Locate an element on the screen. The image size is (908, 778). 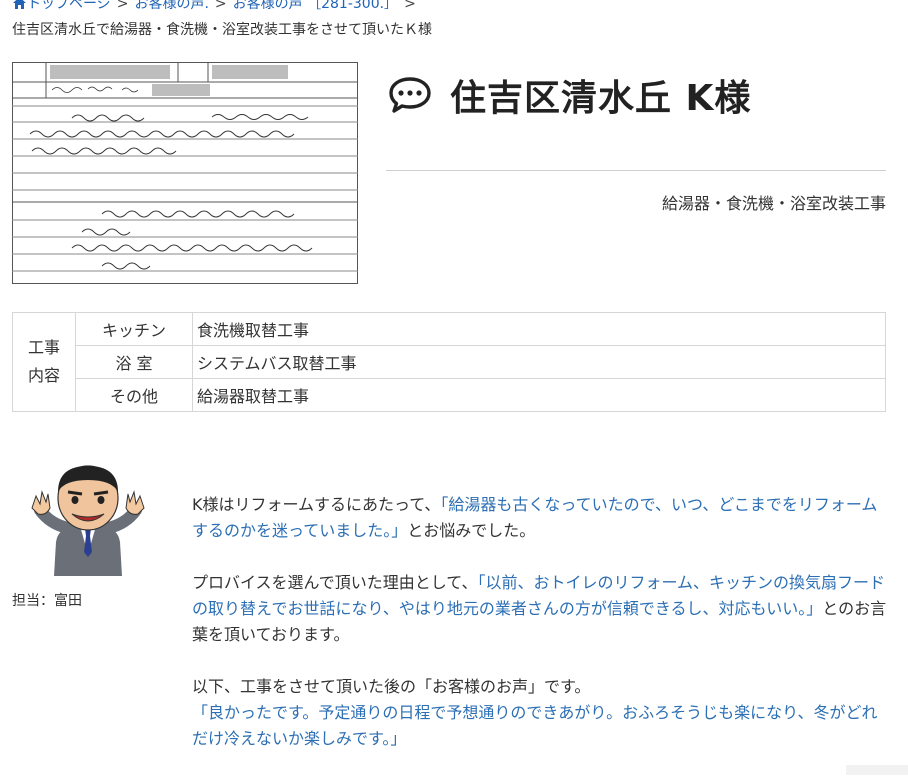
table-row: 工事 内容 キッチン 食洗機取替工事 is located at coordinates (449, 362).